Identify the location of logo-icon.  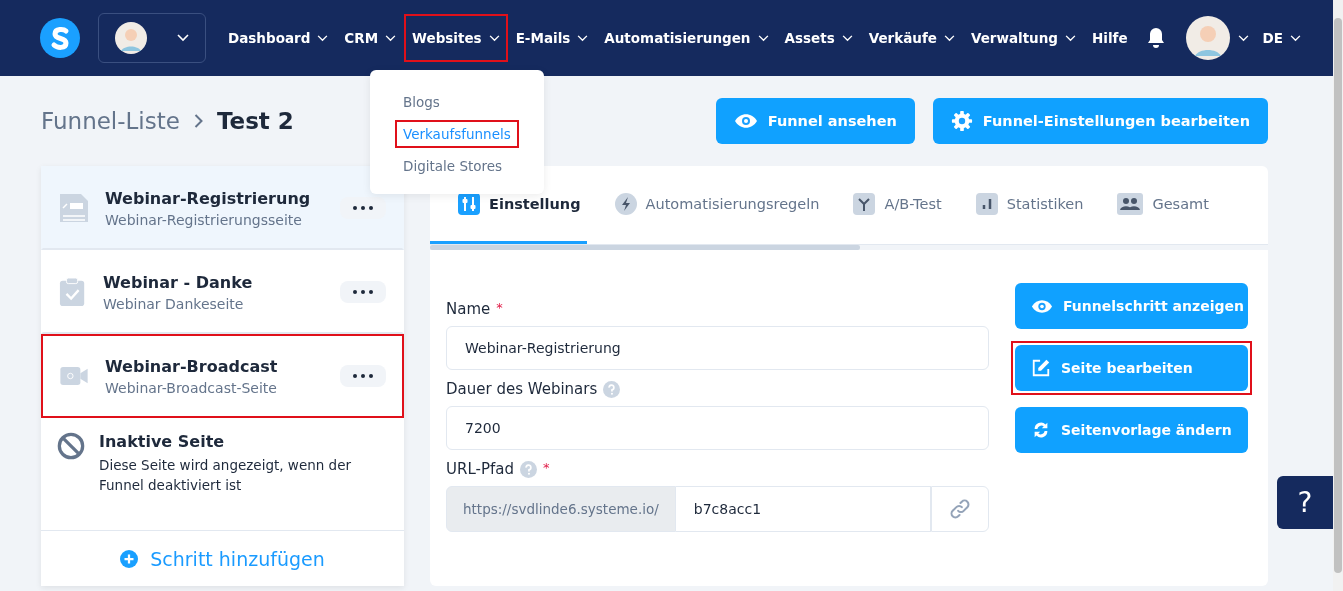
(60, 38).